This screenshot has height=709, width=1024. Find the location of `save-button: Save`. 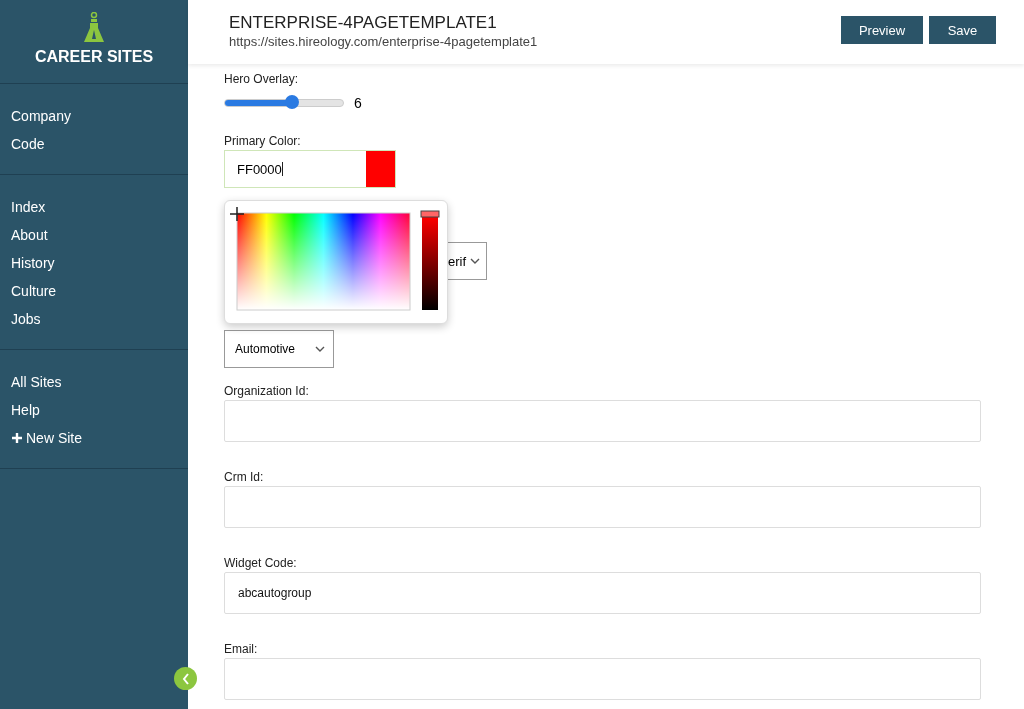

save-button: Save is located at coordinates (962, 30).